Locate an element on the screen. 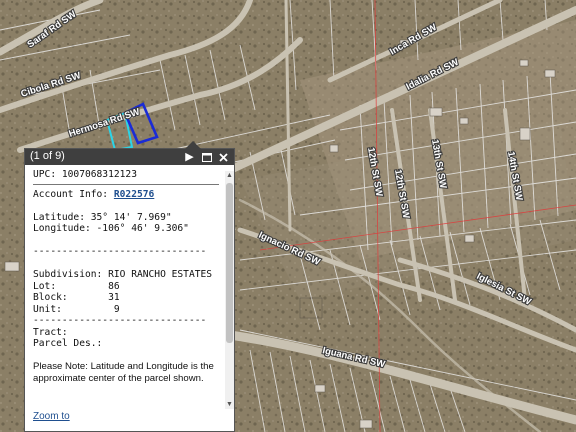  scroll-thumb is located at coordinates (229, 263).